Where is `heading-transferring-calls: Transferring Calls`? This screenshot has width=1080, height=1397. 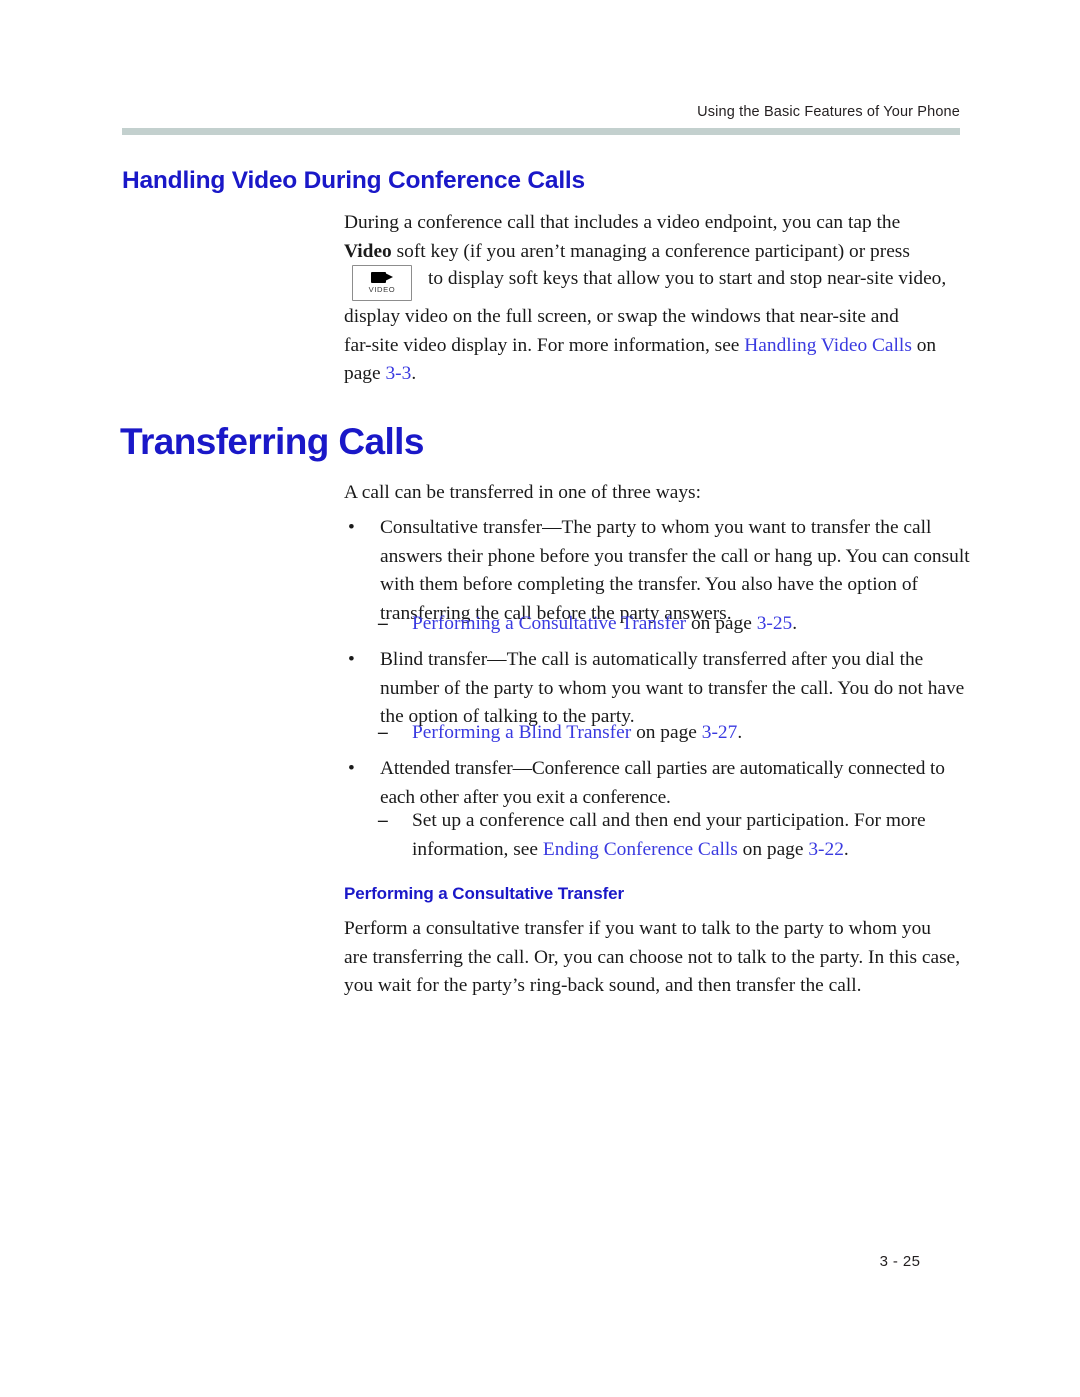 heading-transferring-calls: Transferring Calls is located at coordinates (272, 441).